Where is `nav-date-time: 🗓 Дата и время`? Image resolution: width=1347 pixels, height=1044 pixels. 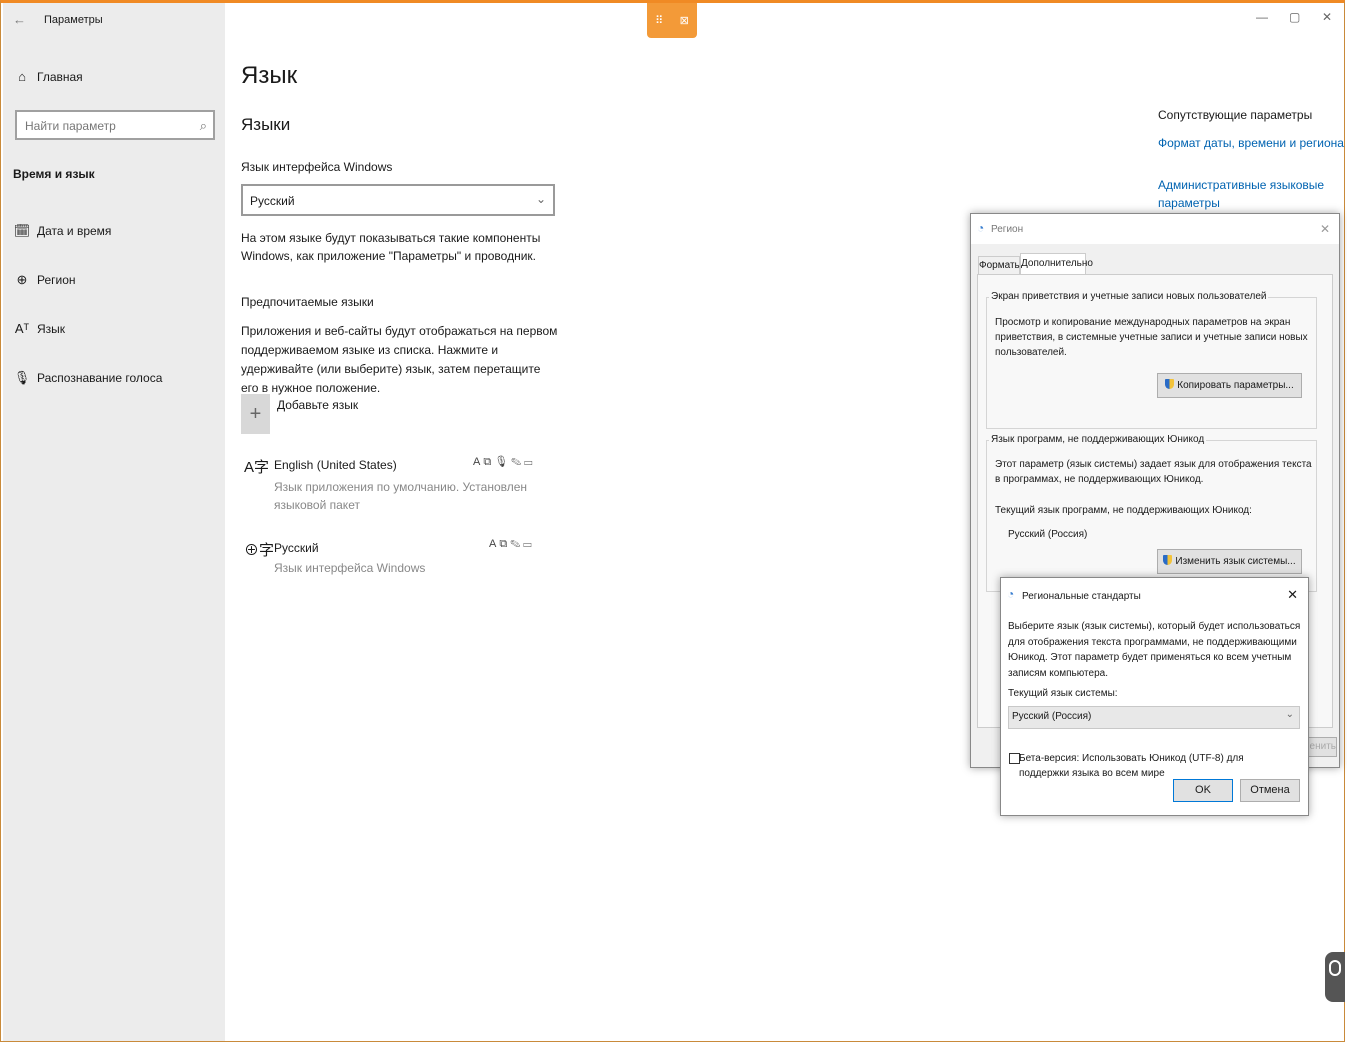
nav-date-time: 🗓 Дата и время is located at coordinates (62, 231).